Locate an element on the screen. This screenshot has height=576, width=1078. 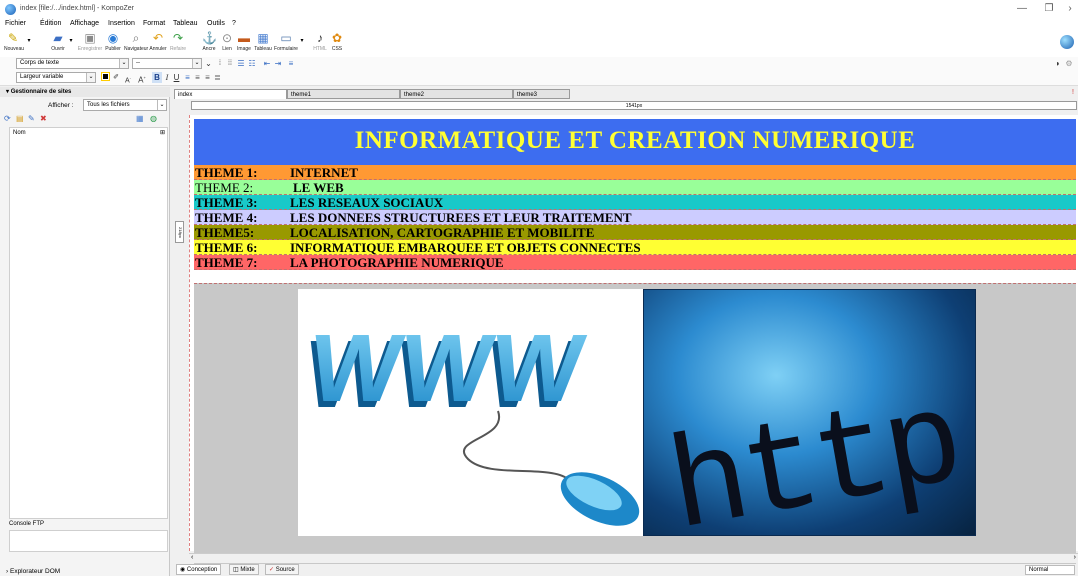
new-button: ✎ Nouveau is located at coordinates (14, 42).